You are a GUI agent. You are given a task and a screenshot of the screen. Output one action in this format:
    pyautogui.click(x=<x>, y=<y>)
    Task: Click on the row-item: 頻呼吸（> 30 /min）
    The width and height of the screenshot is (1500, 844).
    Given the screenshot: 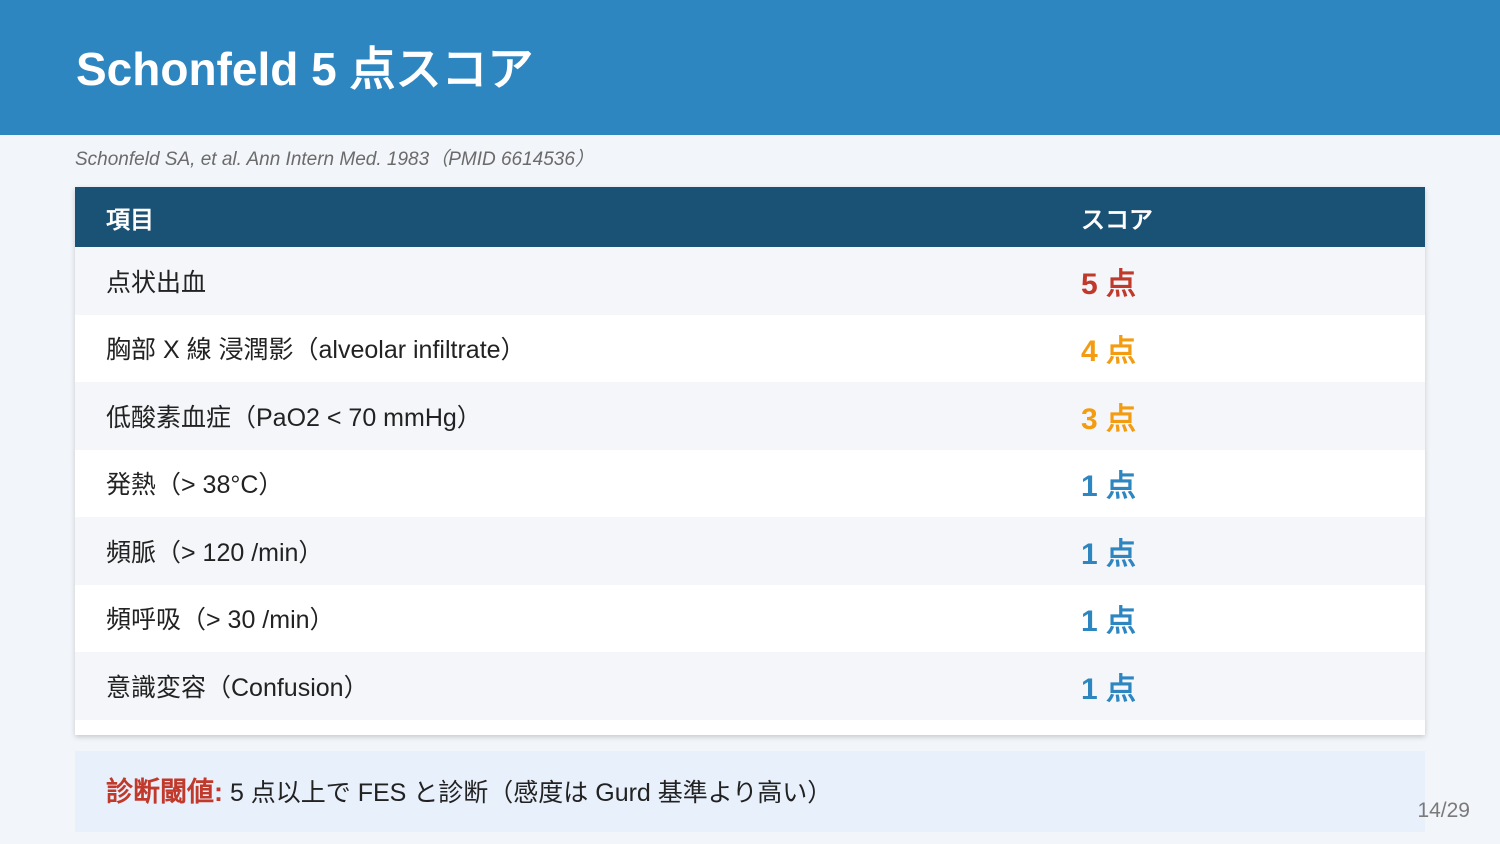 What is the action you would take?
    pyautogui.click(x=578, y=618)
    